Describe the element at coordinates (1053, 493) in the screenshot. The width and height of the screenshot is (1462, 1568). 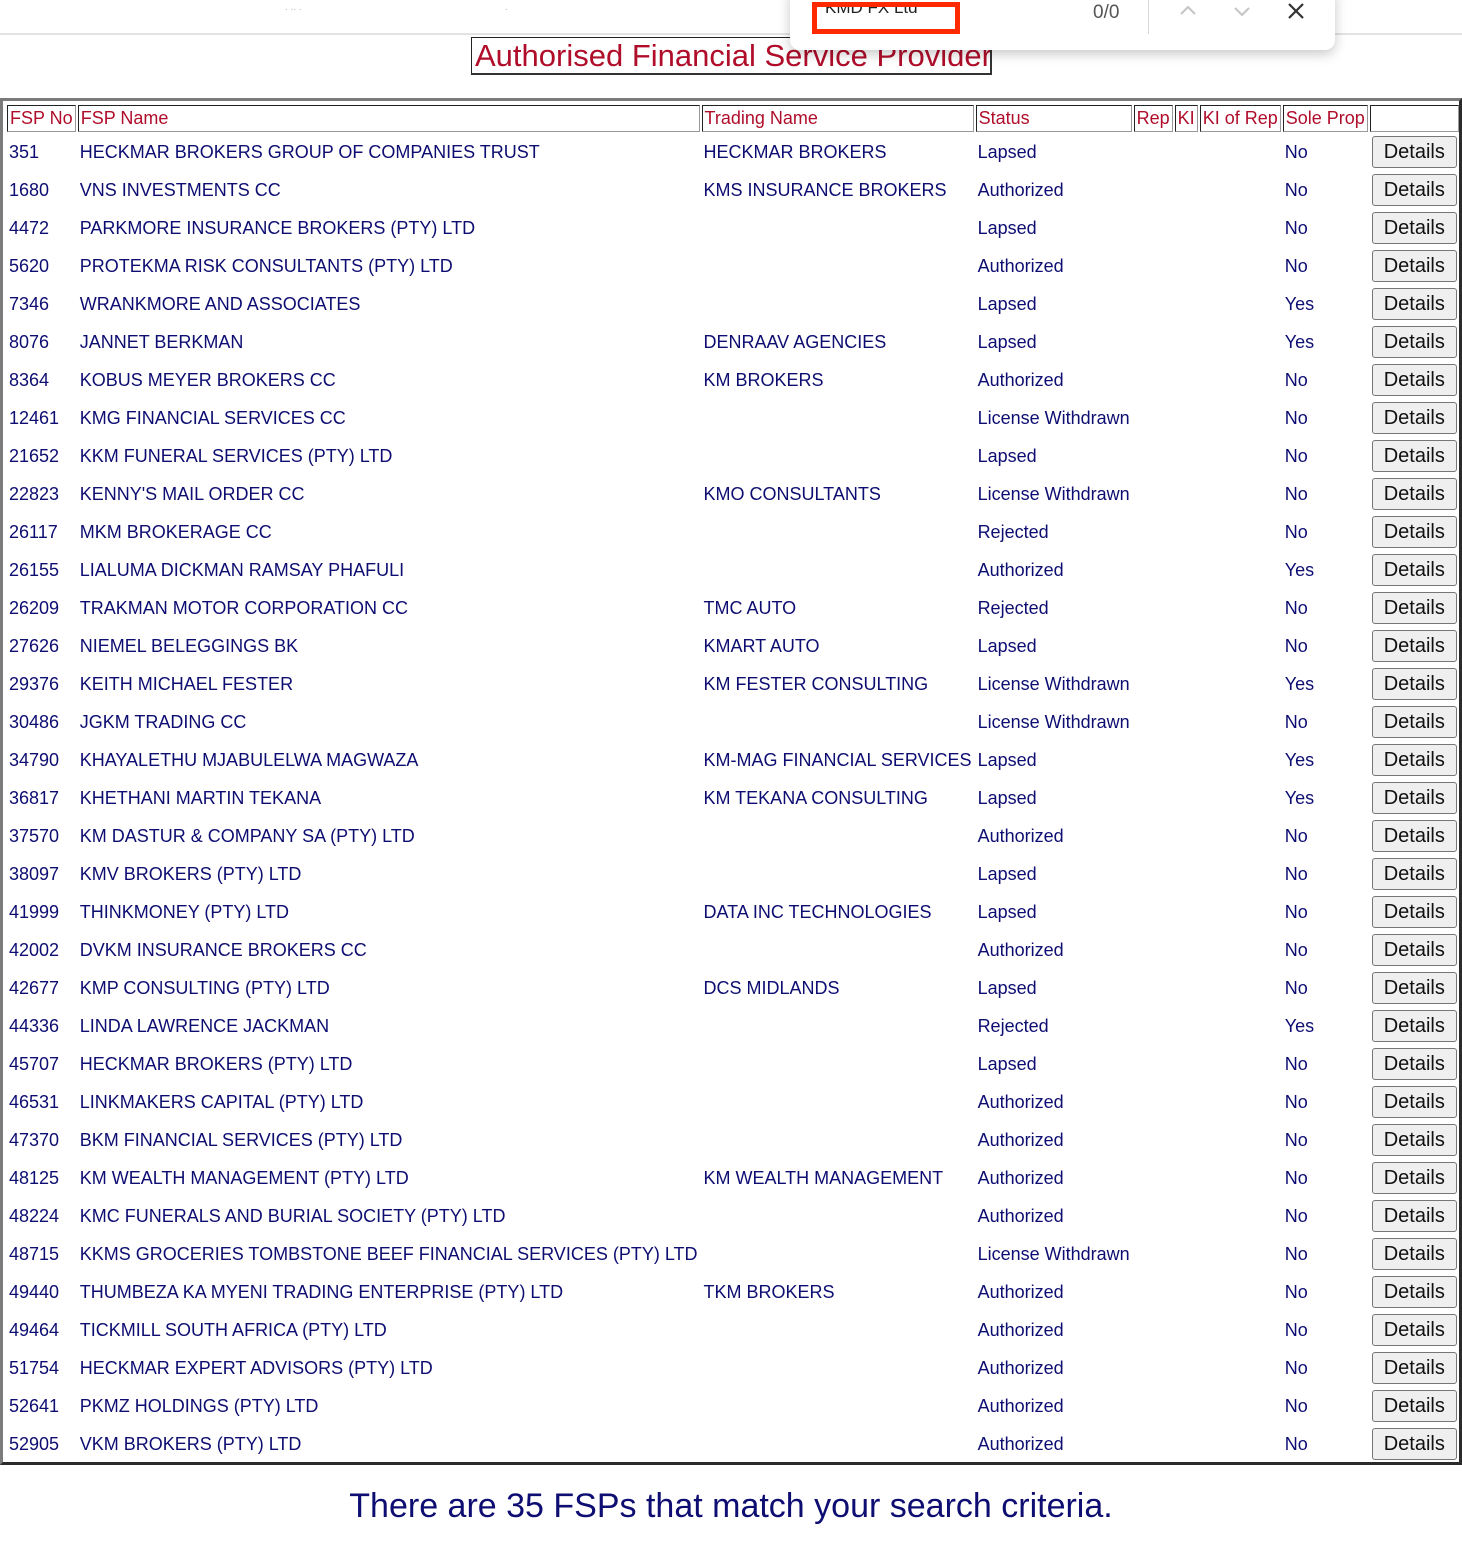
I see `cell-status: License Withdrawn` at that location.